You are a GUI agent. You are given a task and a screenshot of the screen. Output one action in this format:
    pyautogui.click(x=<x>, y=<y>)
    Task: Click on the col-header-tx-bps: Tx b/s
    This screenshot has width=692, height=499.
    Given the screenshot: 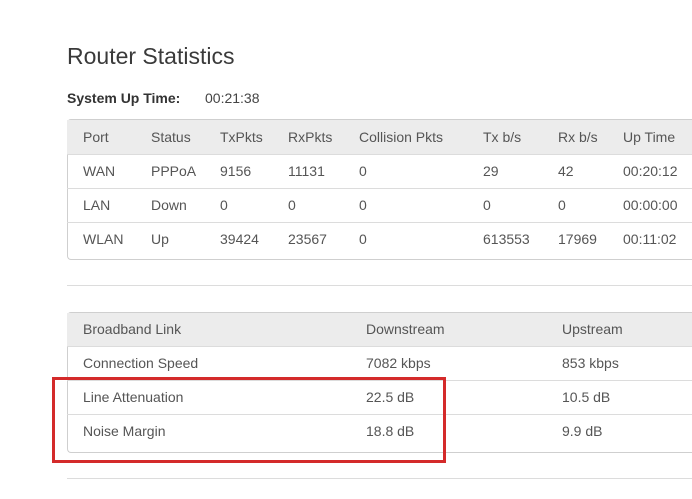 What is the action you would take?
    pyautogui.click(x=502, y=136)
    